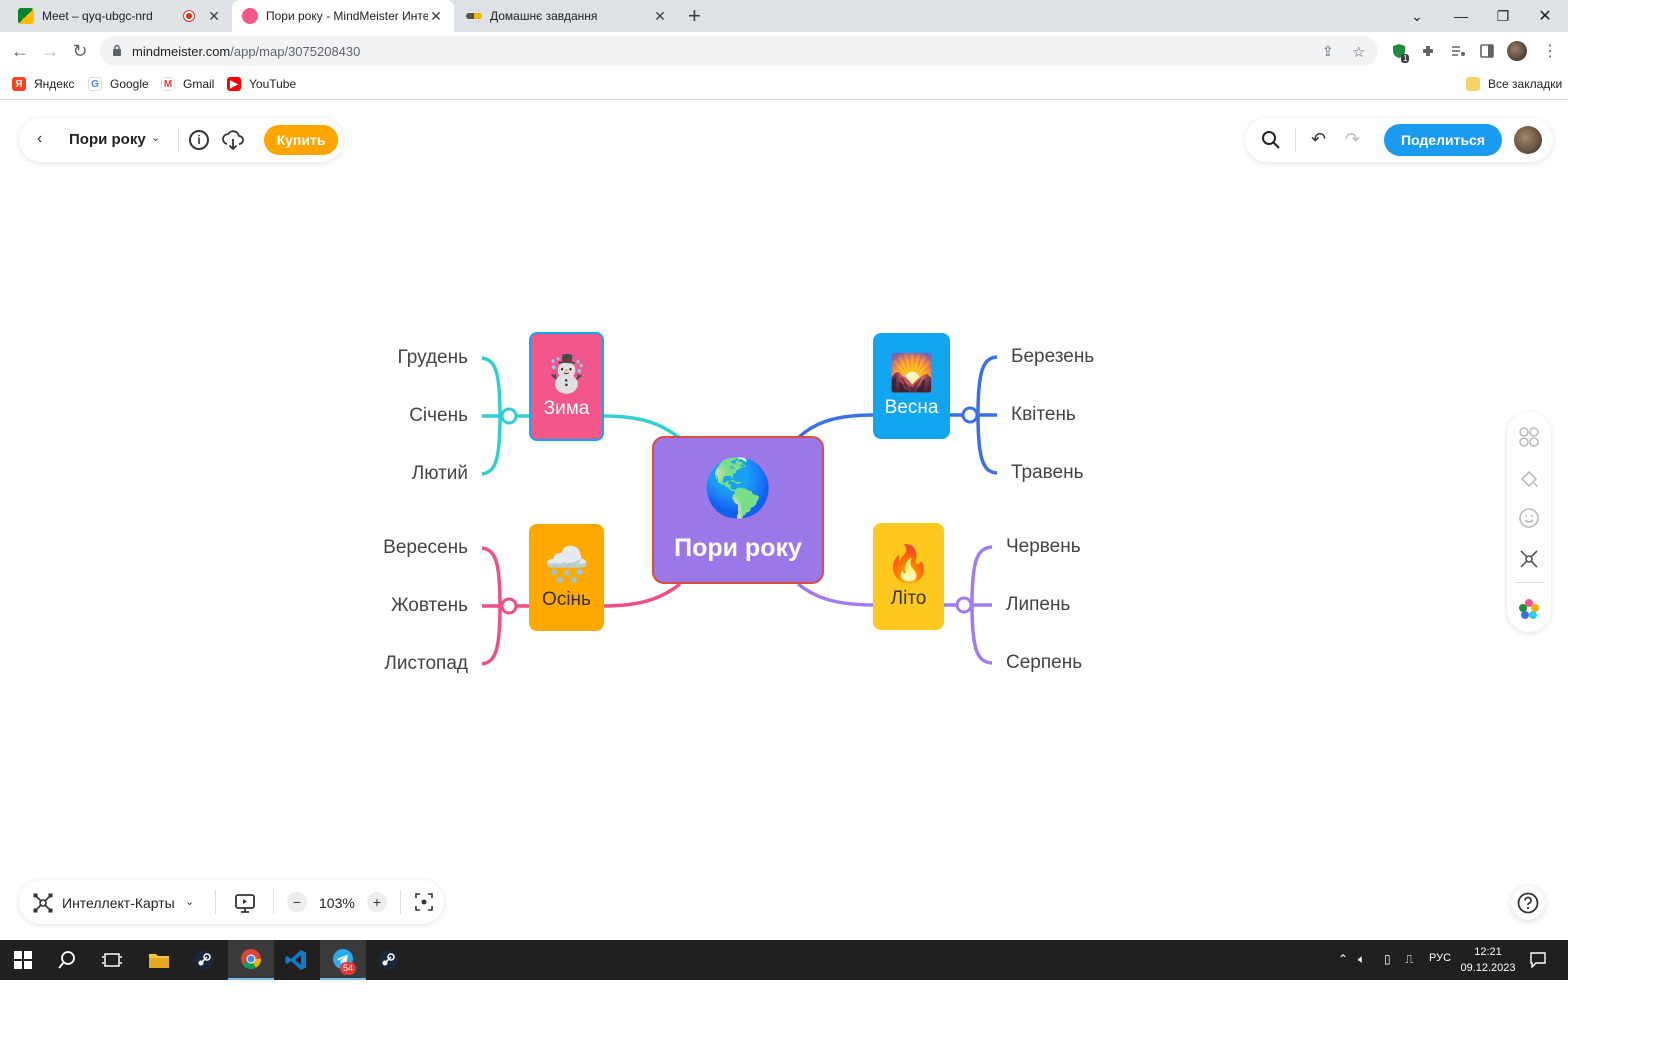  Describe the element at coordinates (418, 474) in the screenshot. I see `subtopic-february: Лютий` at that location.